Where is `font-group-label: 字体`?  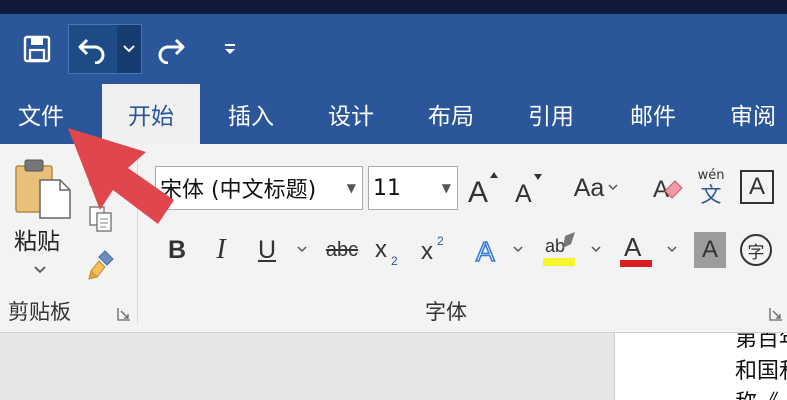
font-group-label: 字体 is located at coordinates (446, 312).